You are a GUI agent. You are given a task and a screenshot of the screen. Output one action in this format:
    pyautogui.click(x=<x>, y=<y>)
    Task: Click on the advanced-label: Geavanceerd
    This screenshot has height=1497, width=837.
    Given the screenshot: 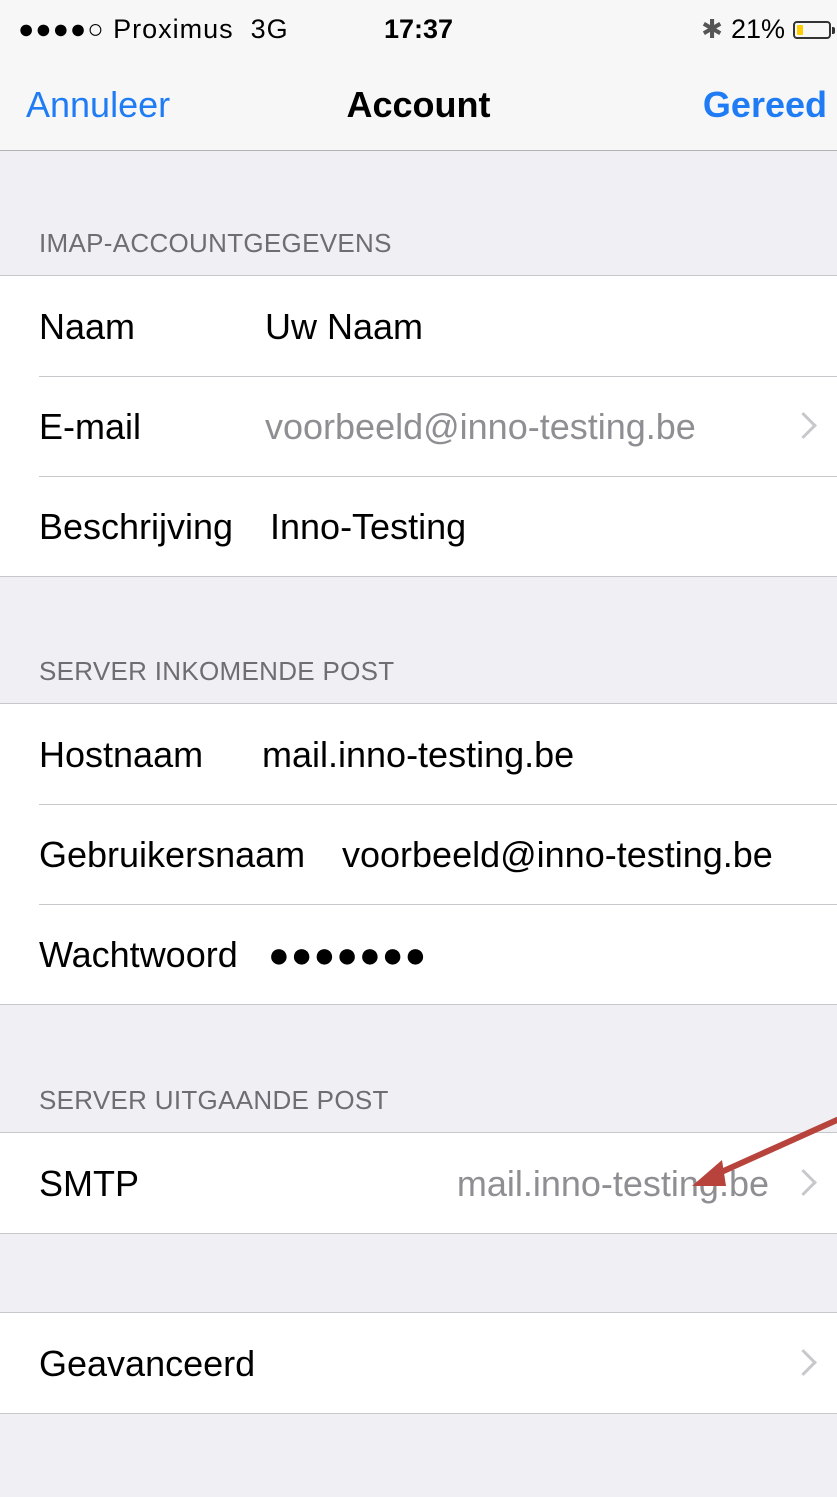 What is the action you would take?
    pyautogui.click(x=147, y=1363)
    